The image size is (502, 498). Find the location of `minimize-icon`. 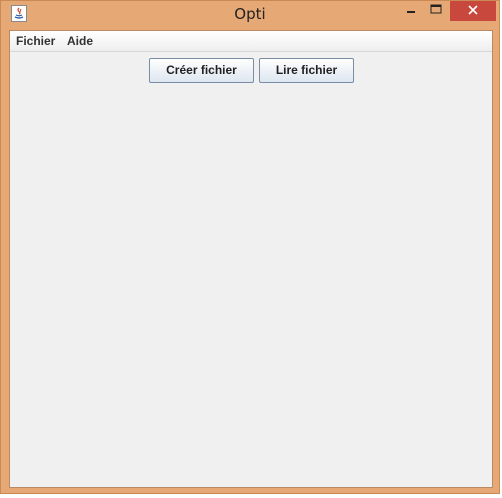

minimize-icon is located at coordinates (411, 12).